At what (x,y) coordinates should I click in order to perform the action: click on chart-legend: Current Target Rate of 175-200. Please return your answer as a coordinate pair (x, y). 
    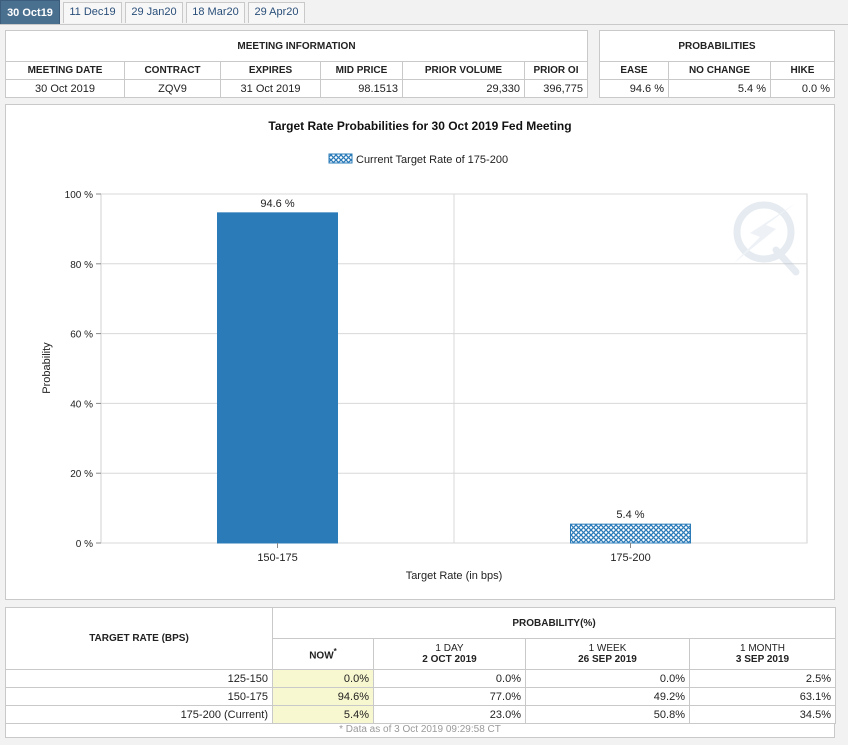
    Looking at the image, I should click on (418, 159).